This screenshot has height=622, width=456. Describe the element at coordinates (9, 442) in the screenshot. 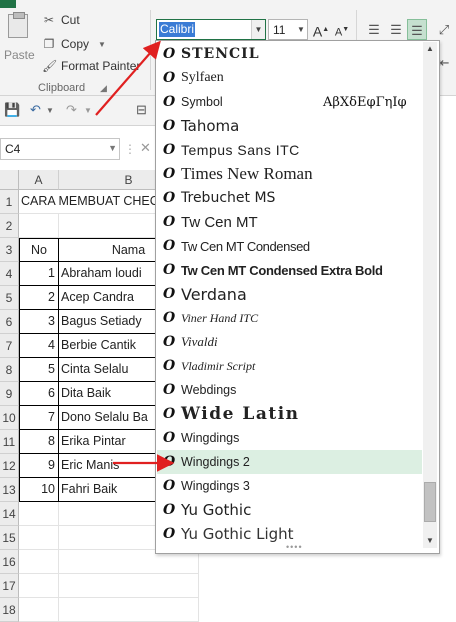

I see `row-header: 11` at that location.